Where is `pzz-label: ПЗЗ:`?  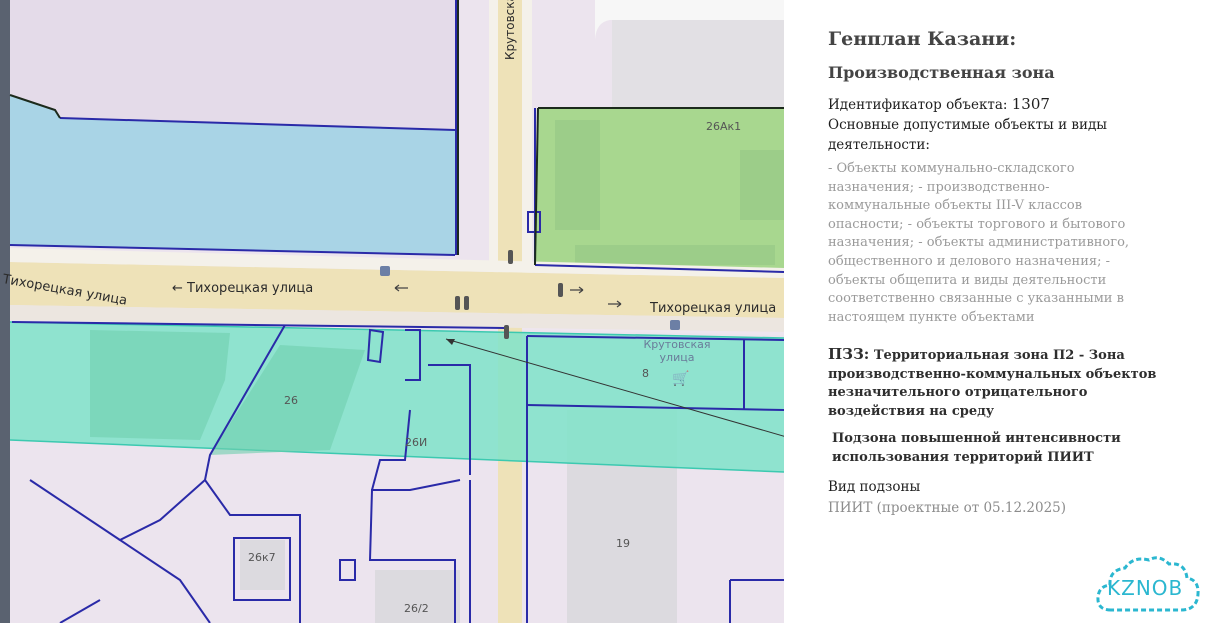
pzz-label: ПЗЗ: is located at coordinates (849, 354).